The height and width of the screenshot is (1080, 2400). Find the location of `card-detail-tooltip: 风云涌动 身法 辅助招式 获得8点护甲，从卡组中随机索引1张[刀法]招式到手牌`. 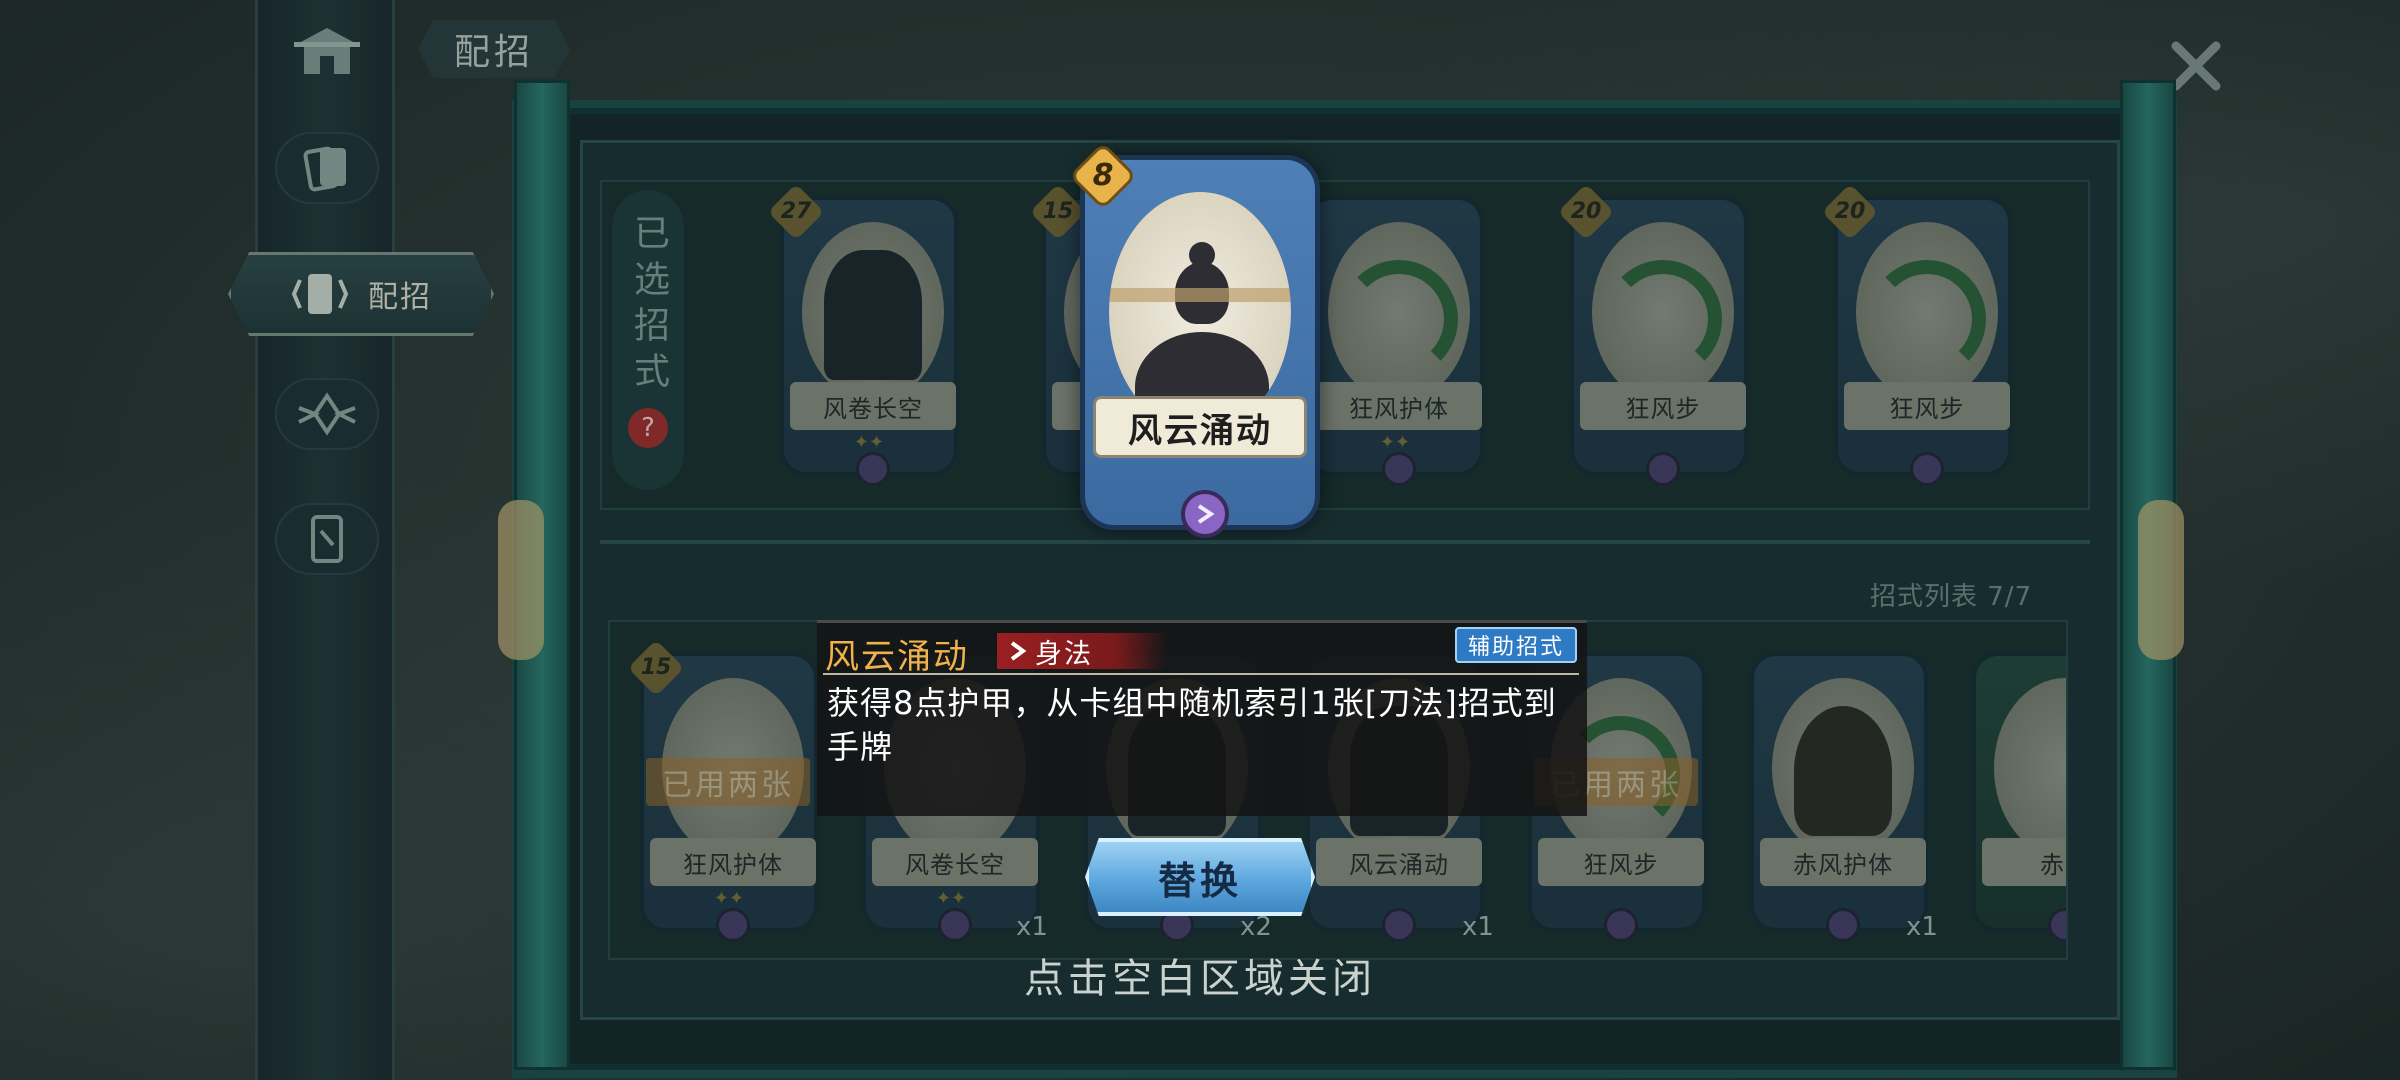

card-detail-tooltip: 风云涌动 身法 辅助招式 获得8点护甲，从卡组中随机索引1张[刀法]招式到手牌 is located at coordinates (1202, 718).